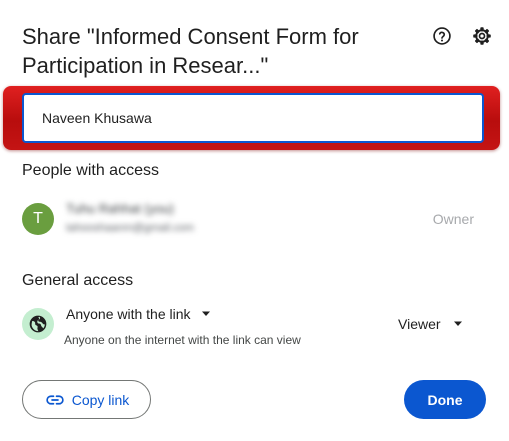  What do you see at coordinates (120, 208) in the screenshot?
I see `person-name: Tuhu Rahhat (you)` at bounding box center [120, 208].